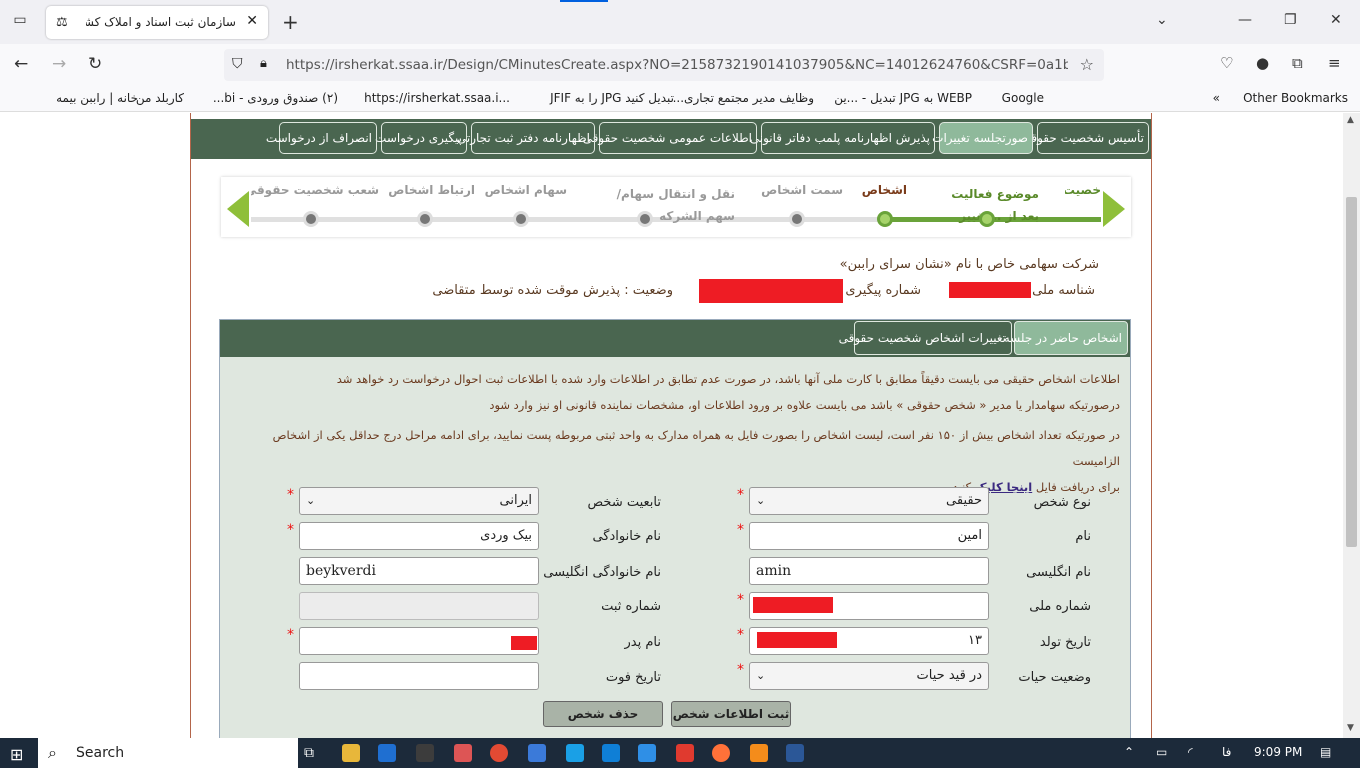  What do you see at coordinates (1262, 63) in the screenshot?
I see `account-icon: ●` at bounding box center [1262, 63].